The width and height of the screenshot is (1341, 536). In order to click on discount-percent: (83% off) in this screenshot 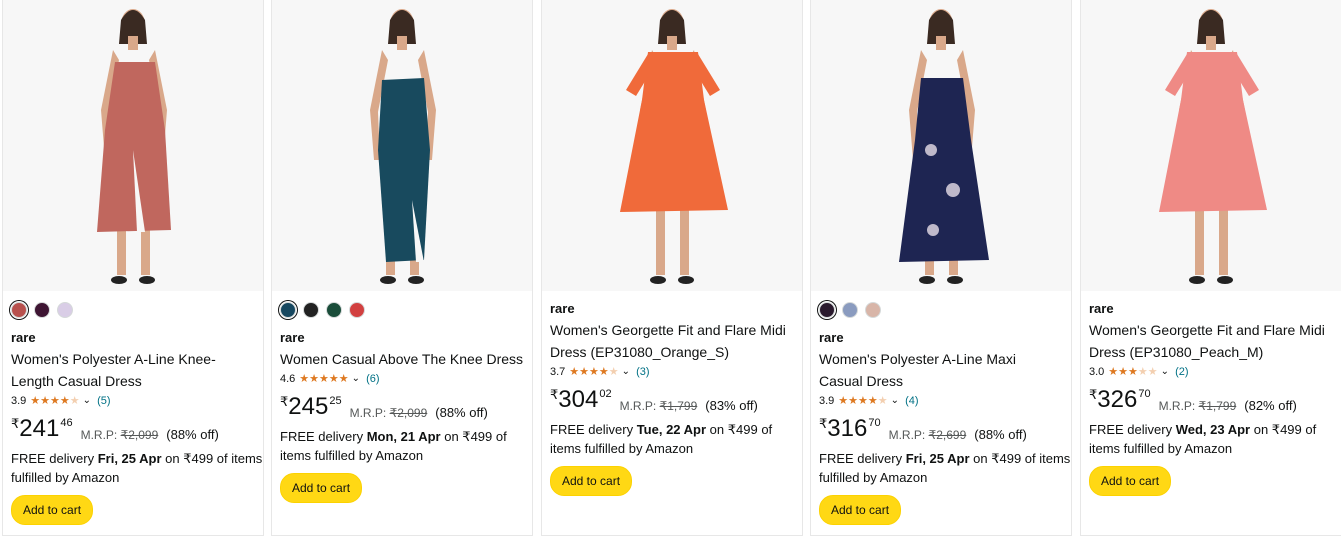, I will do `click(731, 405)`.